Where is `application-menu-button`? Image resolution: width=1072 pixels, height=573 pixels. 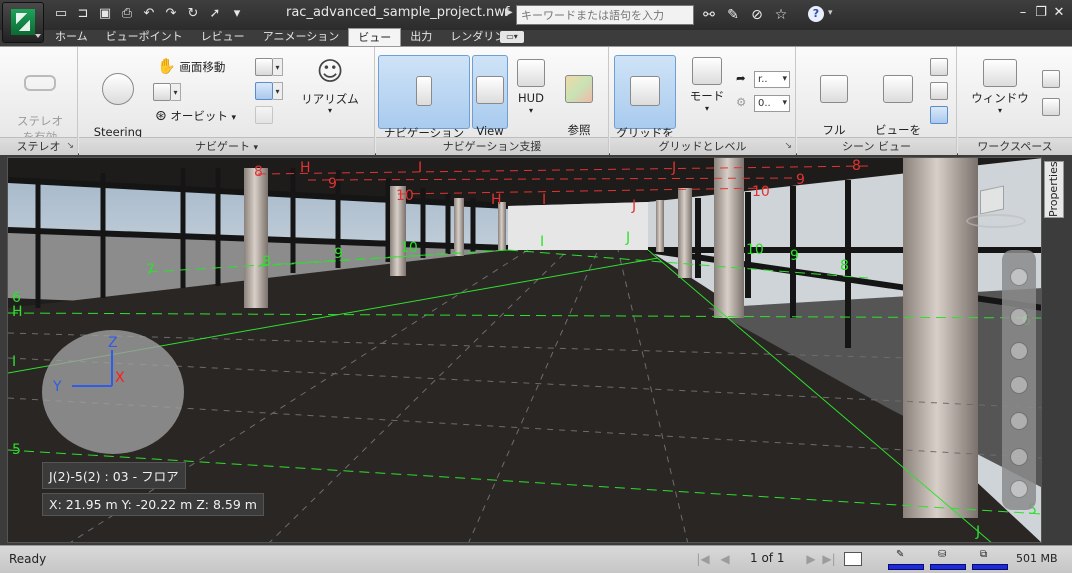 application-menu-button is located at coordinates (23, 22).